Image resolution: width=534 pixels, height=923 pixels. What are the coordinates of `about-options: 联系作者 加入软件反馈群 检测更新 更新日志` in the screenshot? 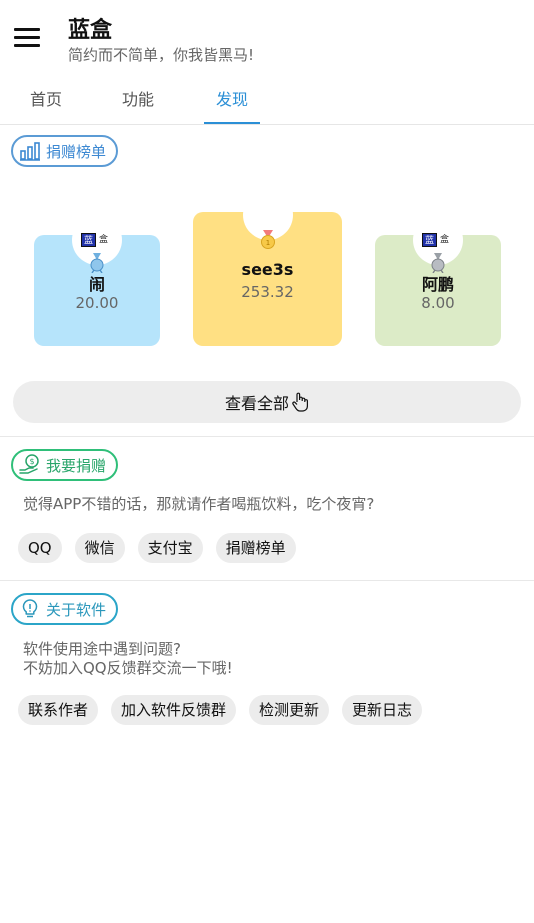 It's located at (226, 710).